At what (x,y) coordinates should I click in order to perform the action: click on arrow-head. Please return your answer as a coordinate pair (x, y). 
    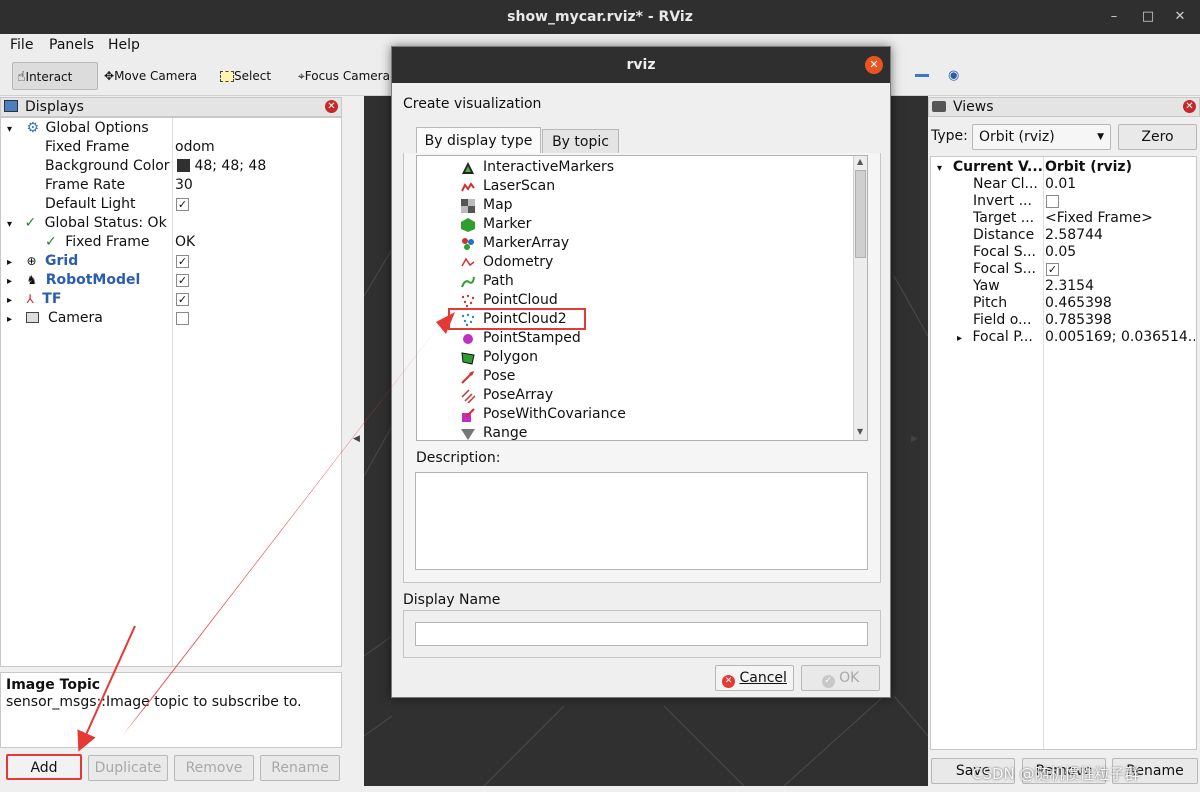
    Looking at the image, I should click on (445, 323).